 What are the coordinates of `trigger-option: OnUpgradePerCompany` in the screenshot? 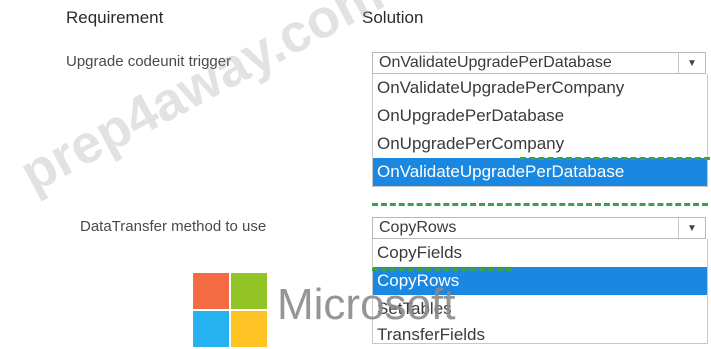 It's located at (540, 144).